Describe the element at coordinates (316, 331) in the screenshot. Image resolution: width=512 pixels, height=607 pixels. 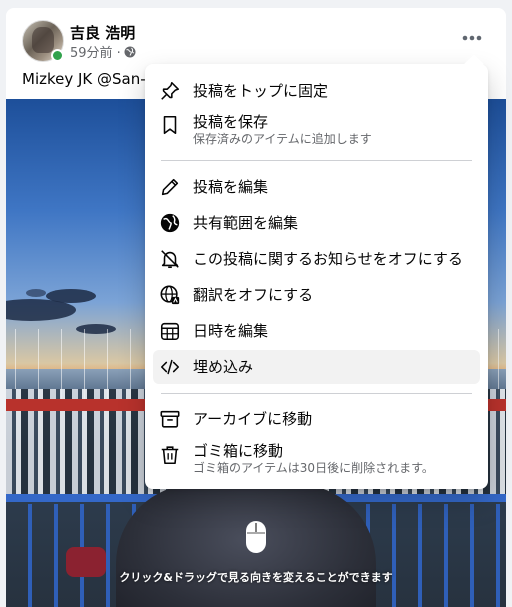
I see `menu-item-edit-date: 日時を編集` at that location.